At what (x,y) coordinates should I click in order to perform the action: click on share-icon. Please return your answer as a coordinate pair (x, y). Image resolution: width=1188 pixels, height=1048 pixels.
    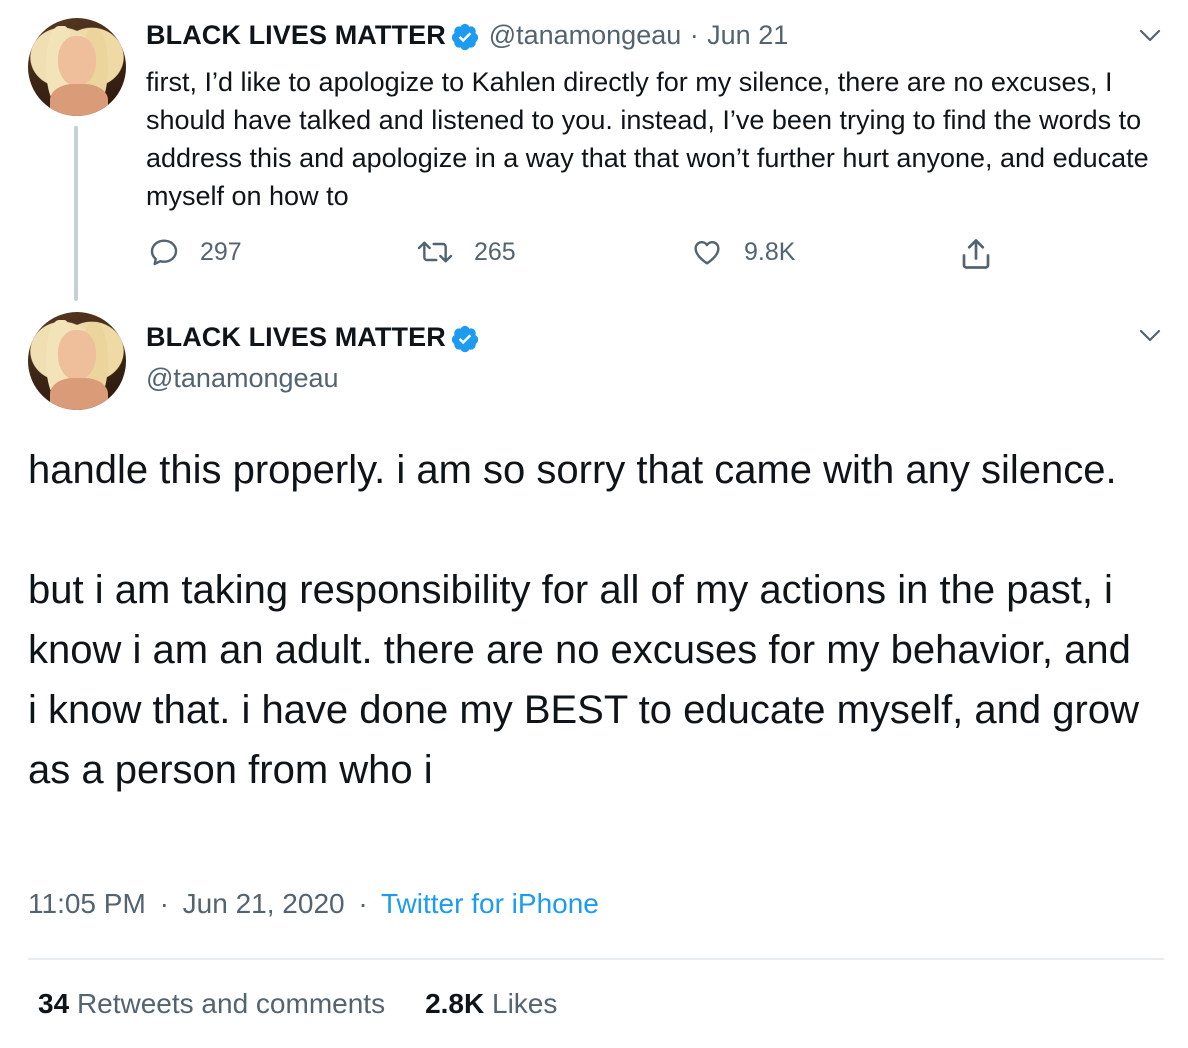
    Looking at the image, I should click on (976, 254).